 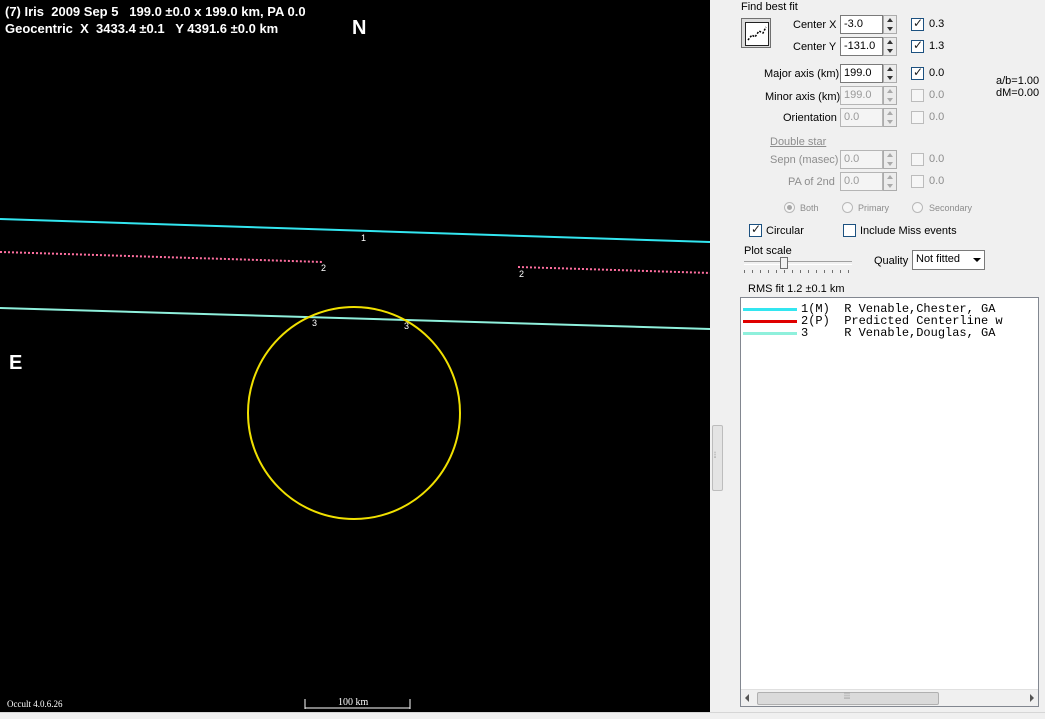 What do you see at coordinates (522, 274) in the screenshot?
I see `chord-label-2b: 2` at bounding box center [522, 274].